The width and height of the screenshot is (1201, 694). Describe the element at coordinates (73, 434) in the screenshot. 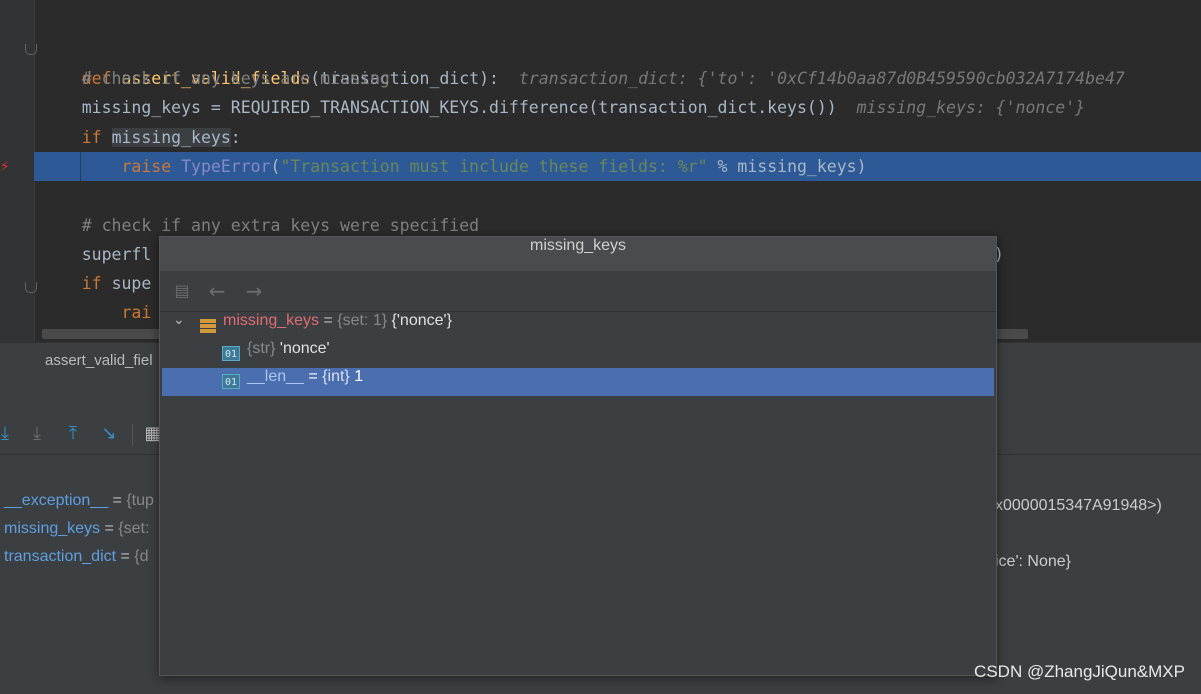

I see `step-out-icon: ⤒` at that location.